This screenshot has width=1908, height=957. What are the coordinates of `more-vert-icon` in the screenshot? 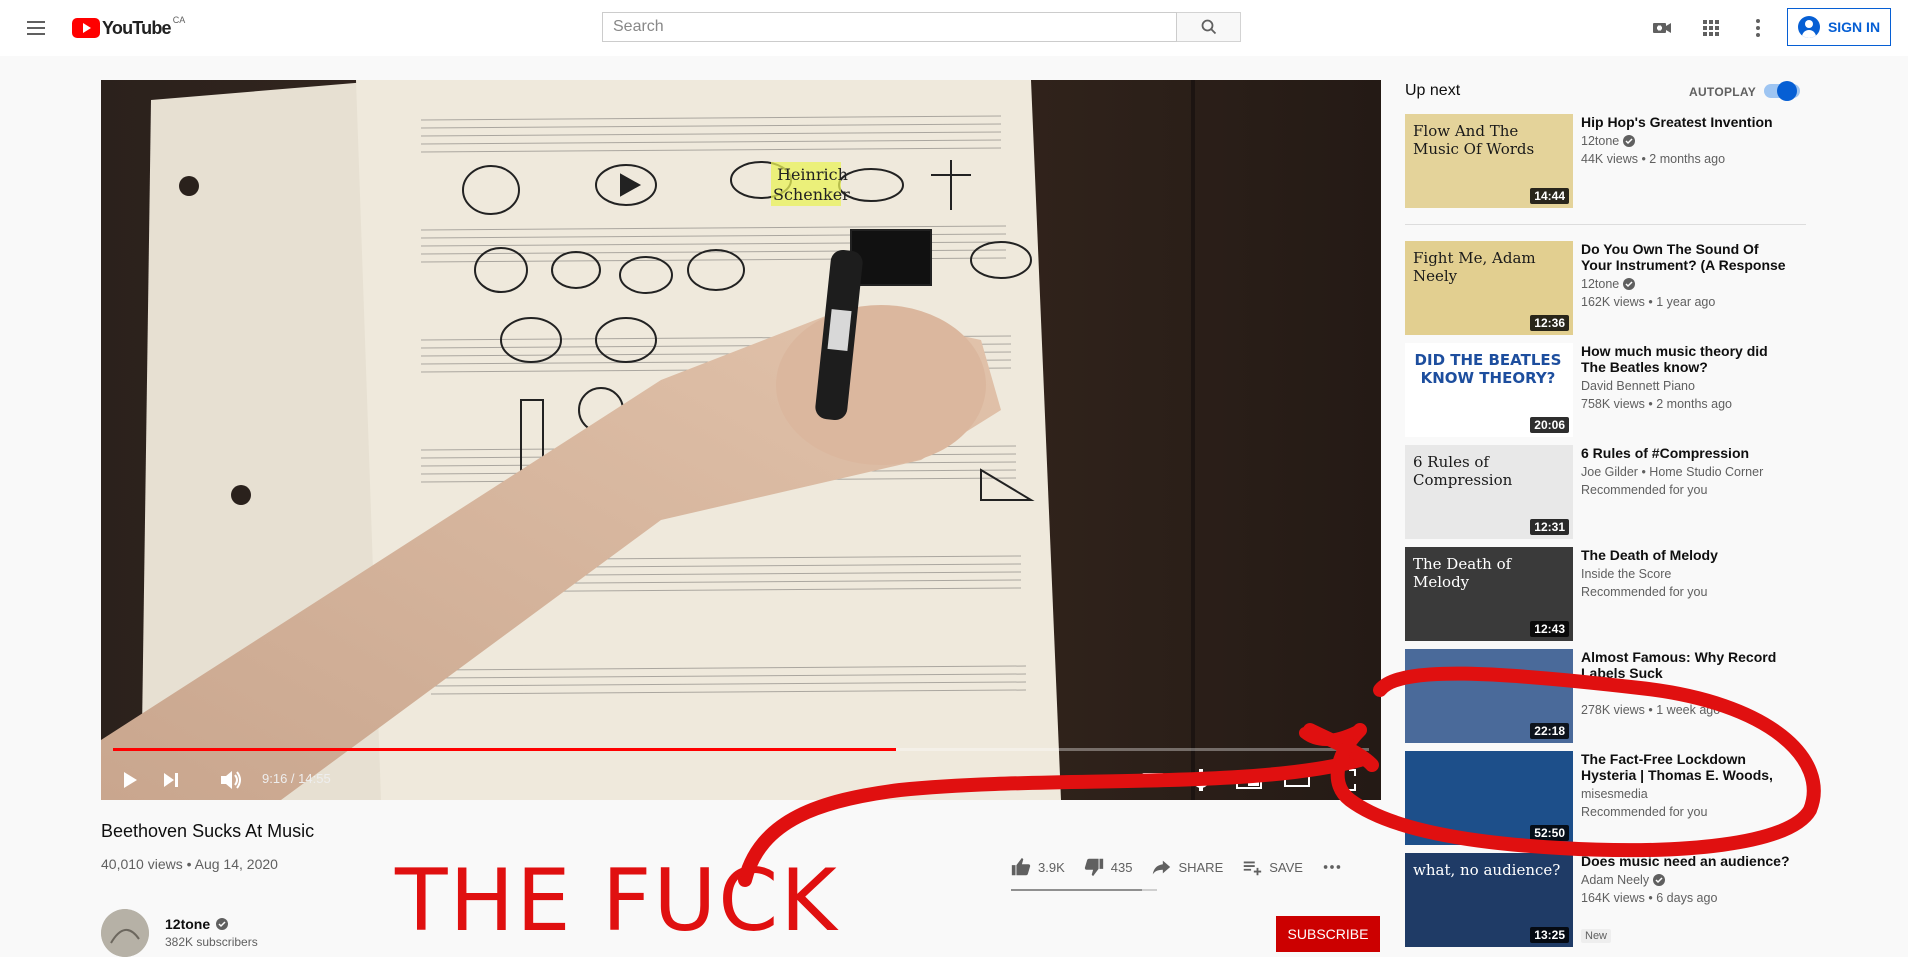 It's located at (1758, 28).